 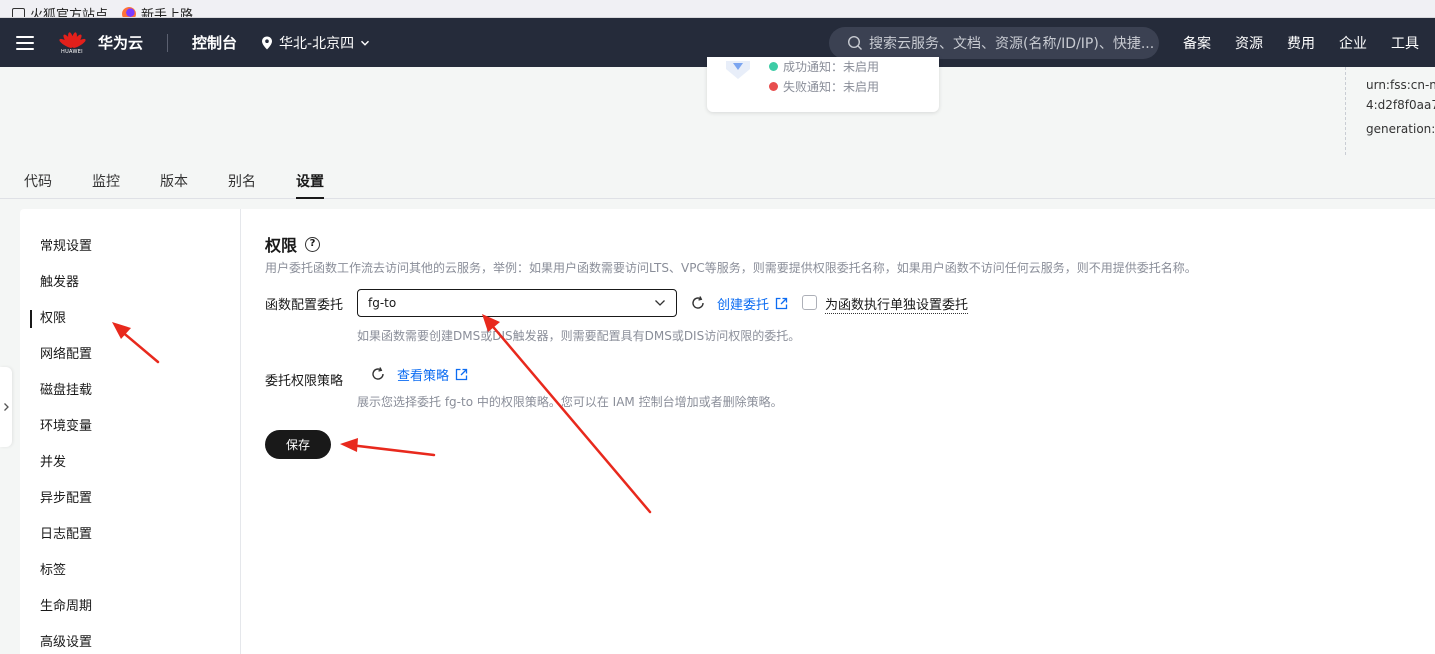 I want to click on region-selector: 华北-北京四, so click(x=315, y=43).